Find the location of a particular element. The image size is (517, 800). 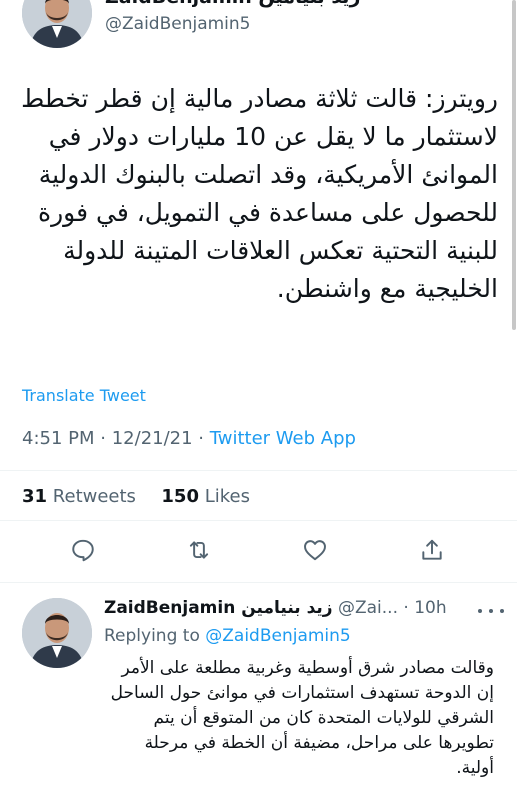

reply-icon is located at coordinates (83, 550).